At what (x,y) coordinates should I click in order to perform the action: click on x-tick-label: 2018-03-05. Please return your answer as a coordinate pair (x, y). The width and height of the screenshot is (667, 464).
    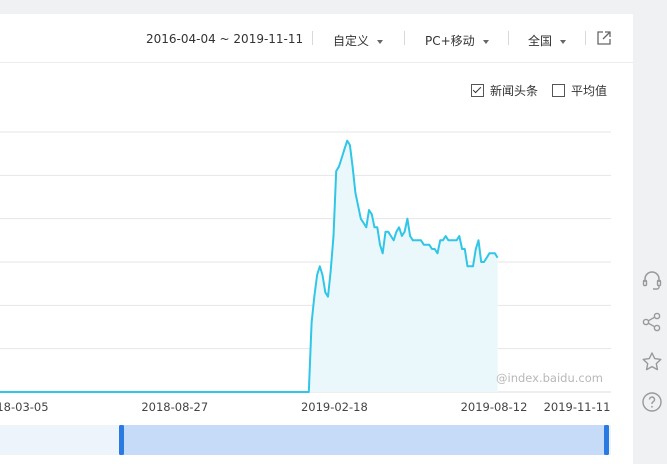
    Looking at the image, I should click on (24, 407).